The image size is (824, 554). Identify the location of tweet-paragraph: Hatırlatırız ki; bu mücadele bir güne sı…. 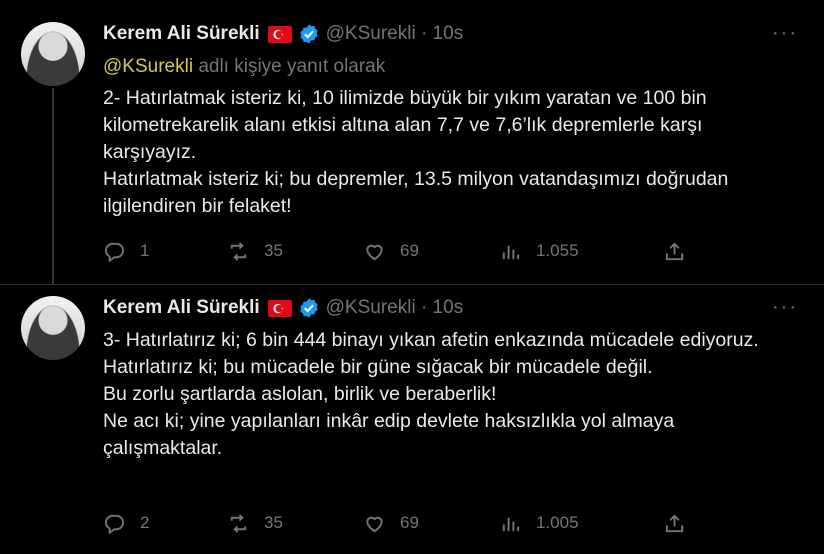
(378, 367).